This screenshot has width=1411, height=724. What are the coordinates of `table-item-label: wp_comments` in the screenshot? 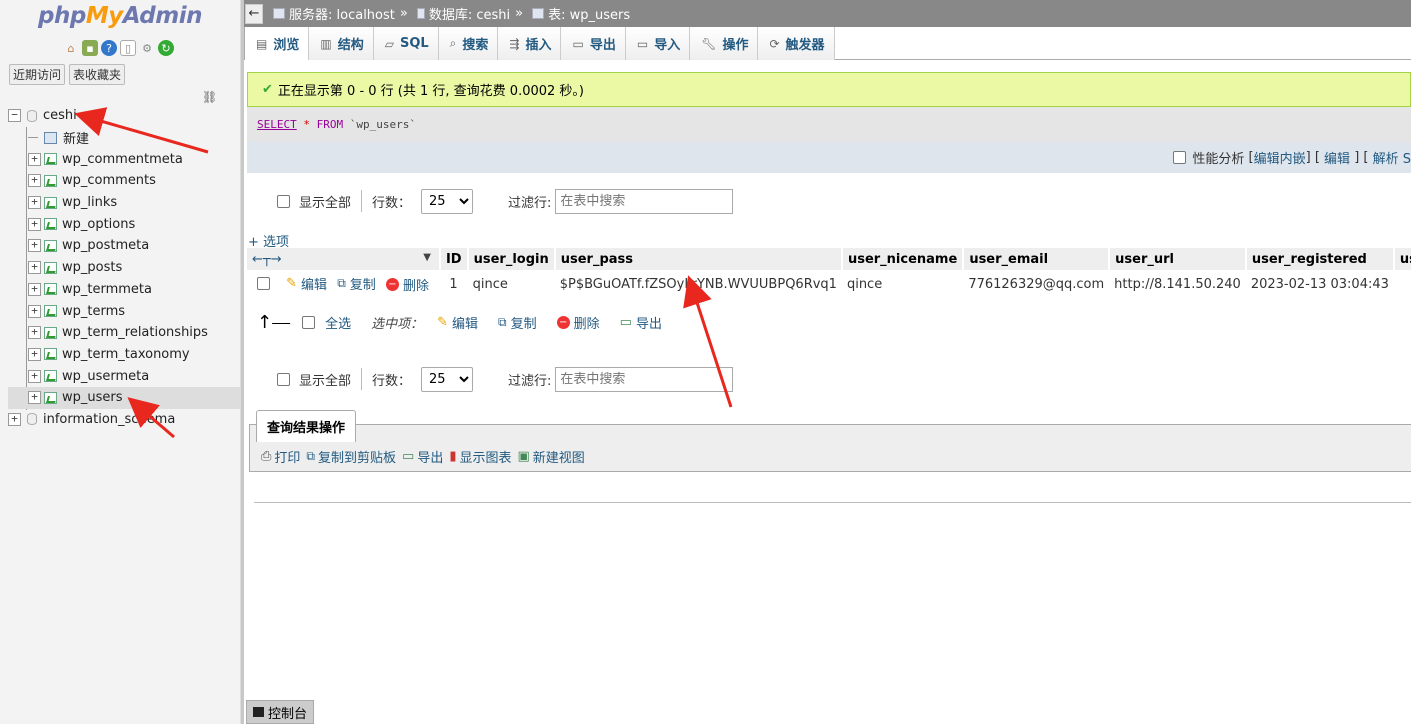 It's located at (109, 180).